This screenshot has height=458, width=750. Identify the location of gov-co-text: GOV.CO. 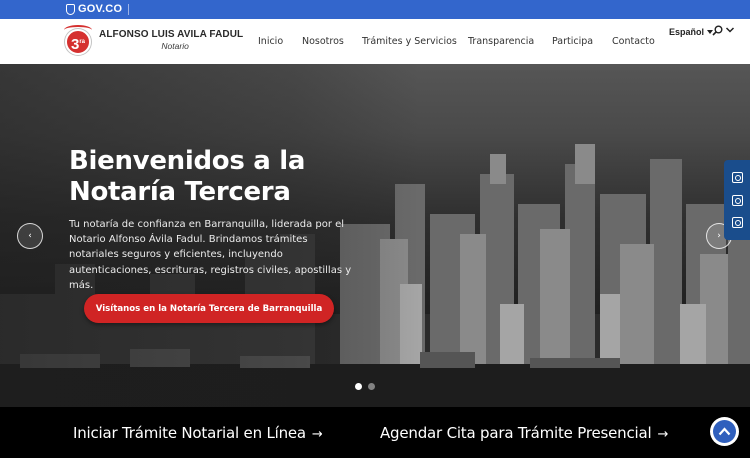
(100, 9).